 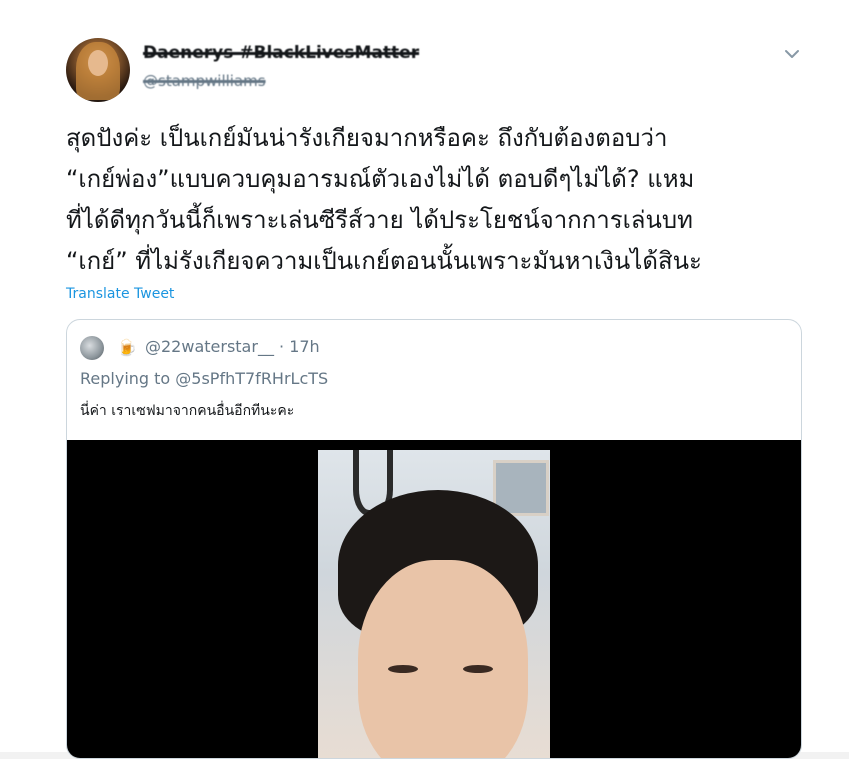 What do you see at coordinates (92, 348) in the screenshot?
I see `quoted-user-avatar` at bounding box center [92, 348].